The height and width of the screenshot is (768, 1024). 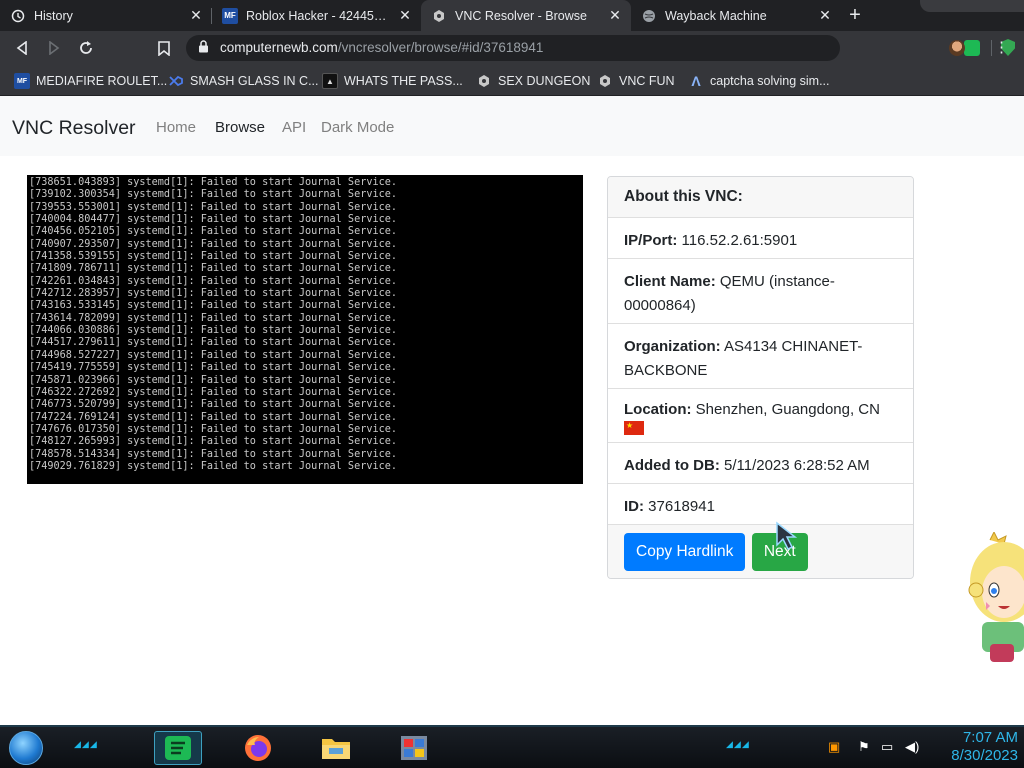 I want to click on location-row: Location: Shenzhen, Guangdong, CN, so click(x=760, y=416).